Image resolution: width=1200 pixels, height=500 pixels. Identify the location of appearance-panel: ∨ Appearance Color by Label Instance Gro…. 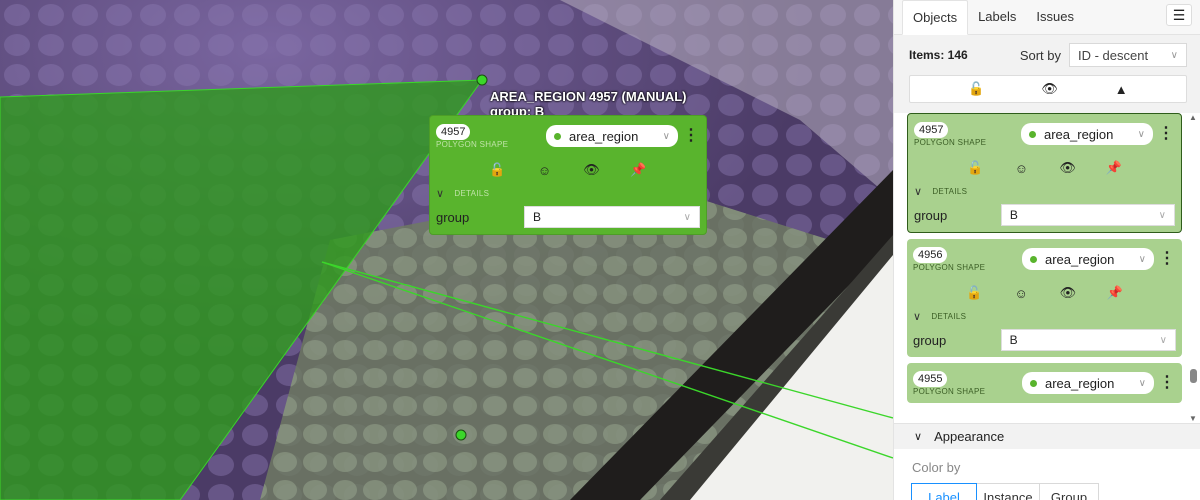
(1047, 461).